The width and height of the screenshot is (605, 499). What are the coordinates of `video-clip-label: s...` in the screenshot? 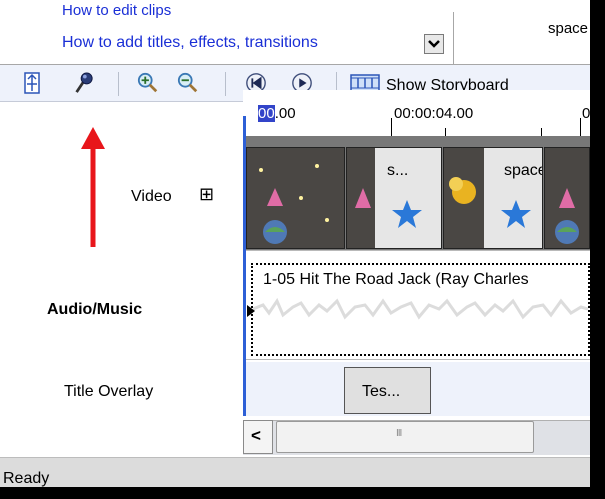 It's located at (398, 170).